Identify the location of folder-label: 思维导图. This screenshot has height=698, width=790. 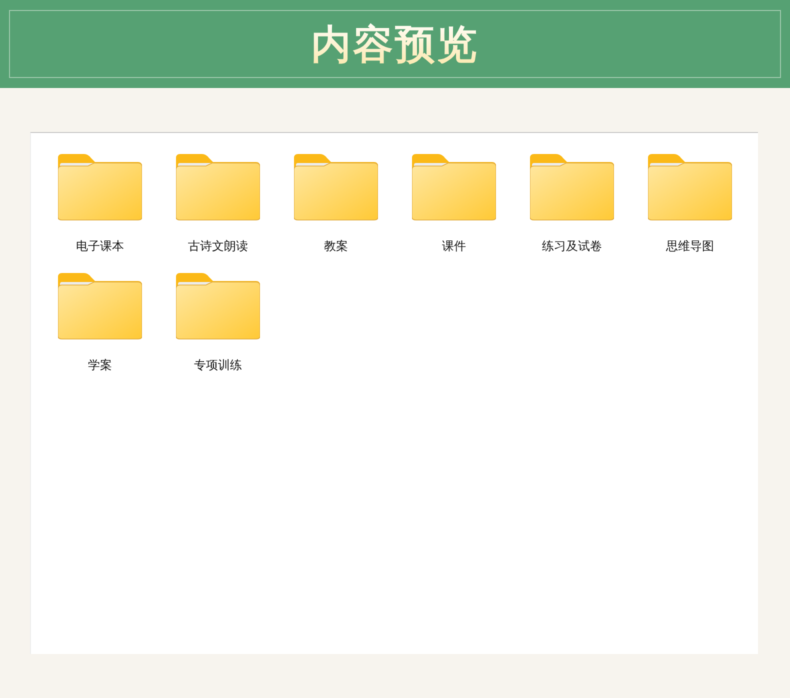
(690, 246).